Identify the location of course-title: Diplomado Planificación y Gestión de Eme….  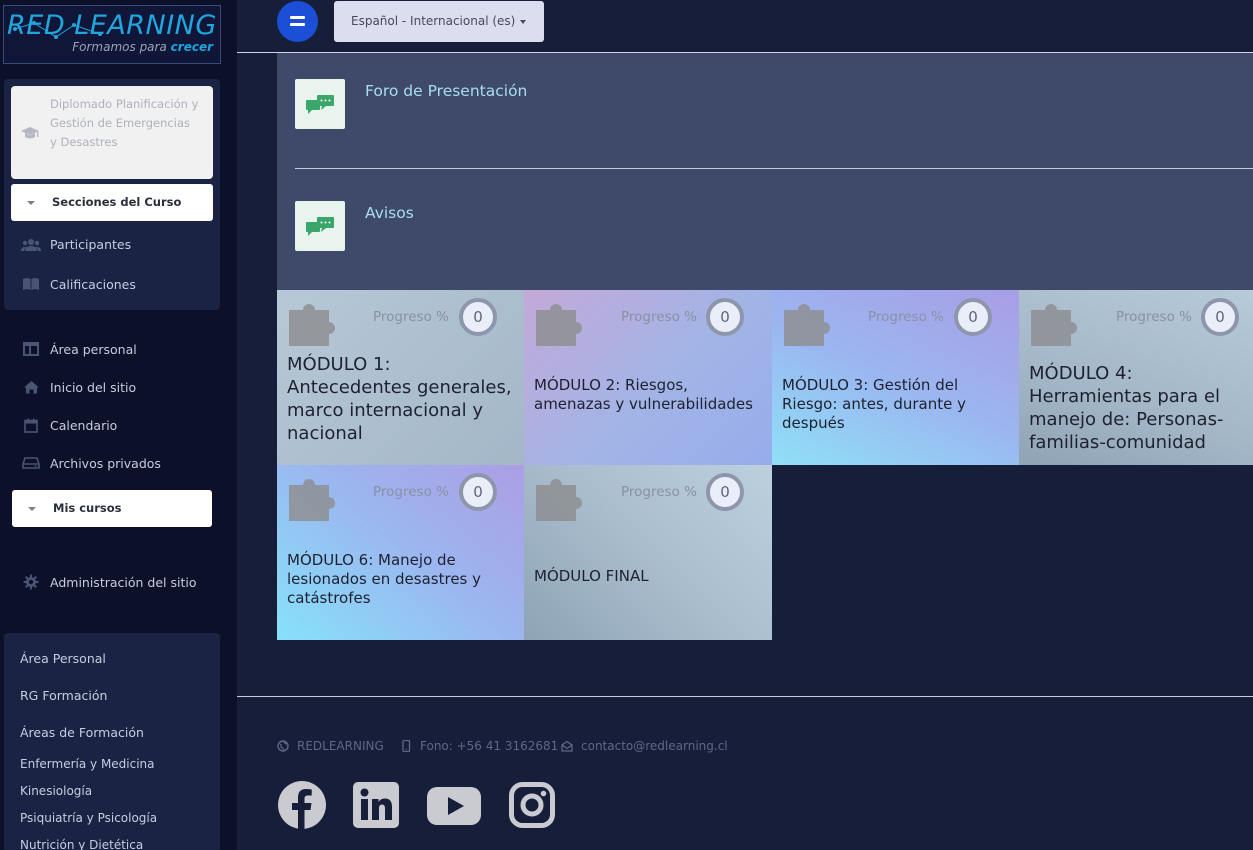
(124, 123).